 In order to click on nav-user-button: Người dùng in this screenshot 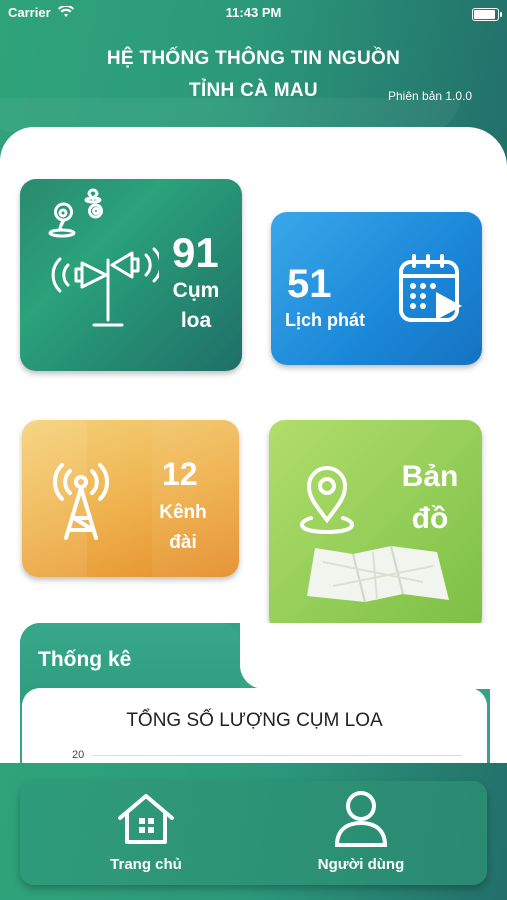, I will do `click(361, 834)`.